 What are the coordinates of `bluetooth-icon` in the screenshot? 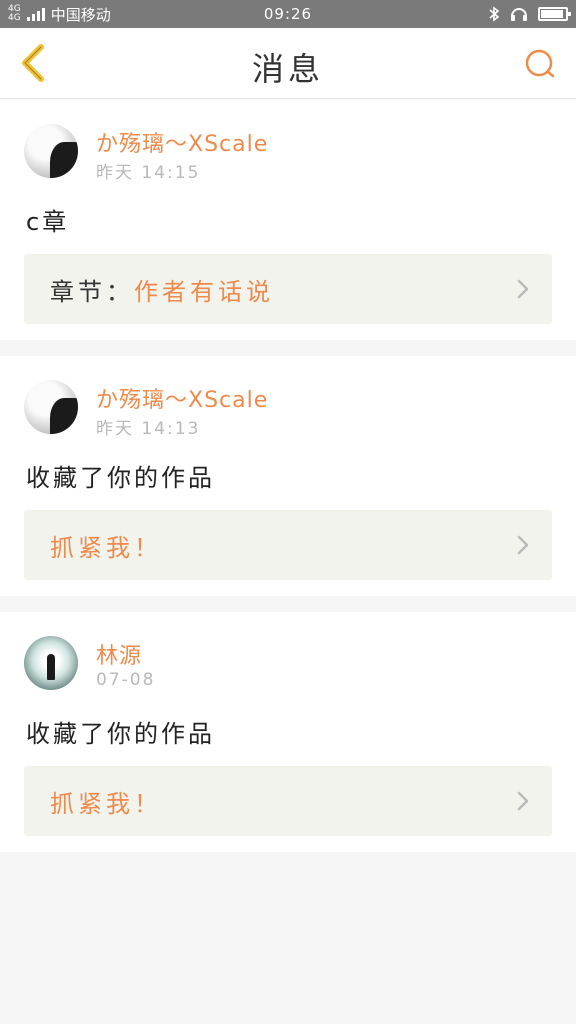 It's located at (494, 14).